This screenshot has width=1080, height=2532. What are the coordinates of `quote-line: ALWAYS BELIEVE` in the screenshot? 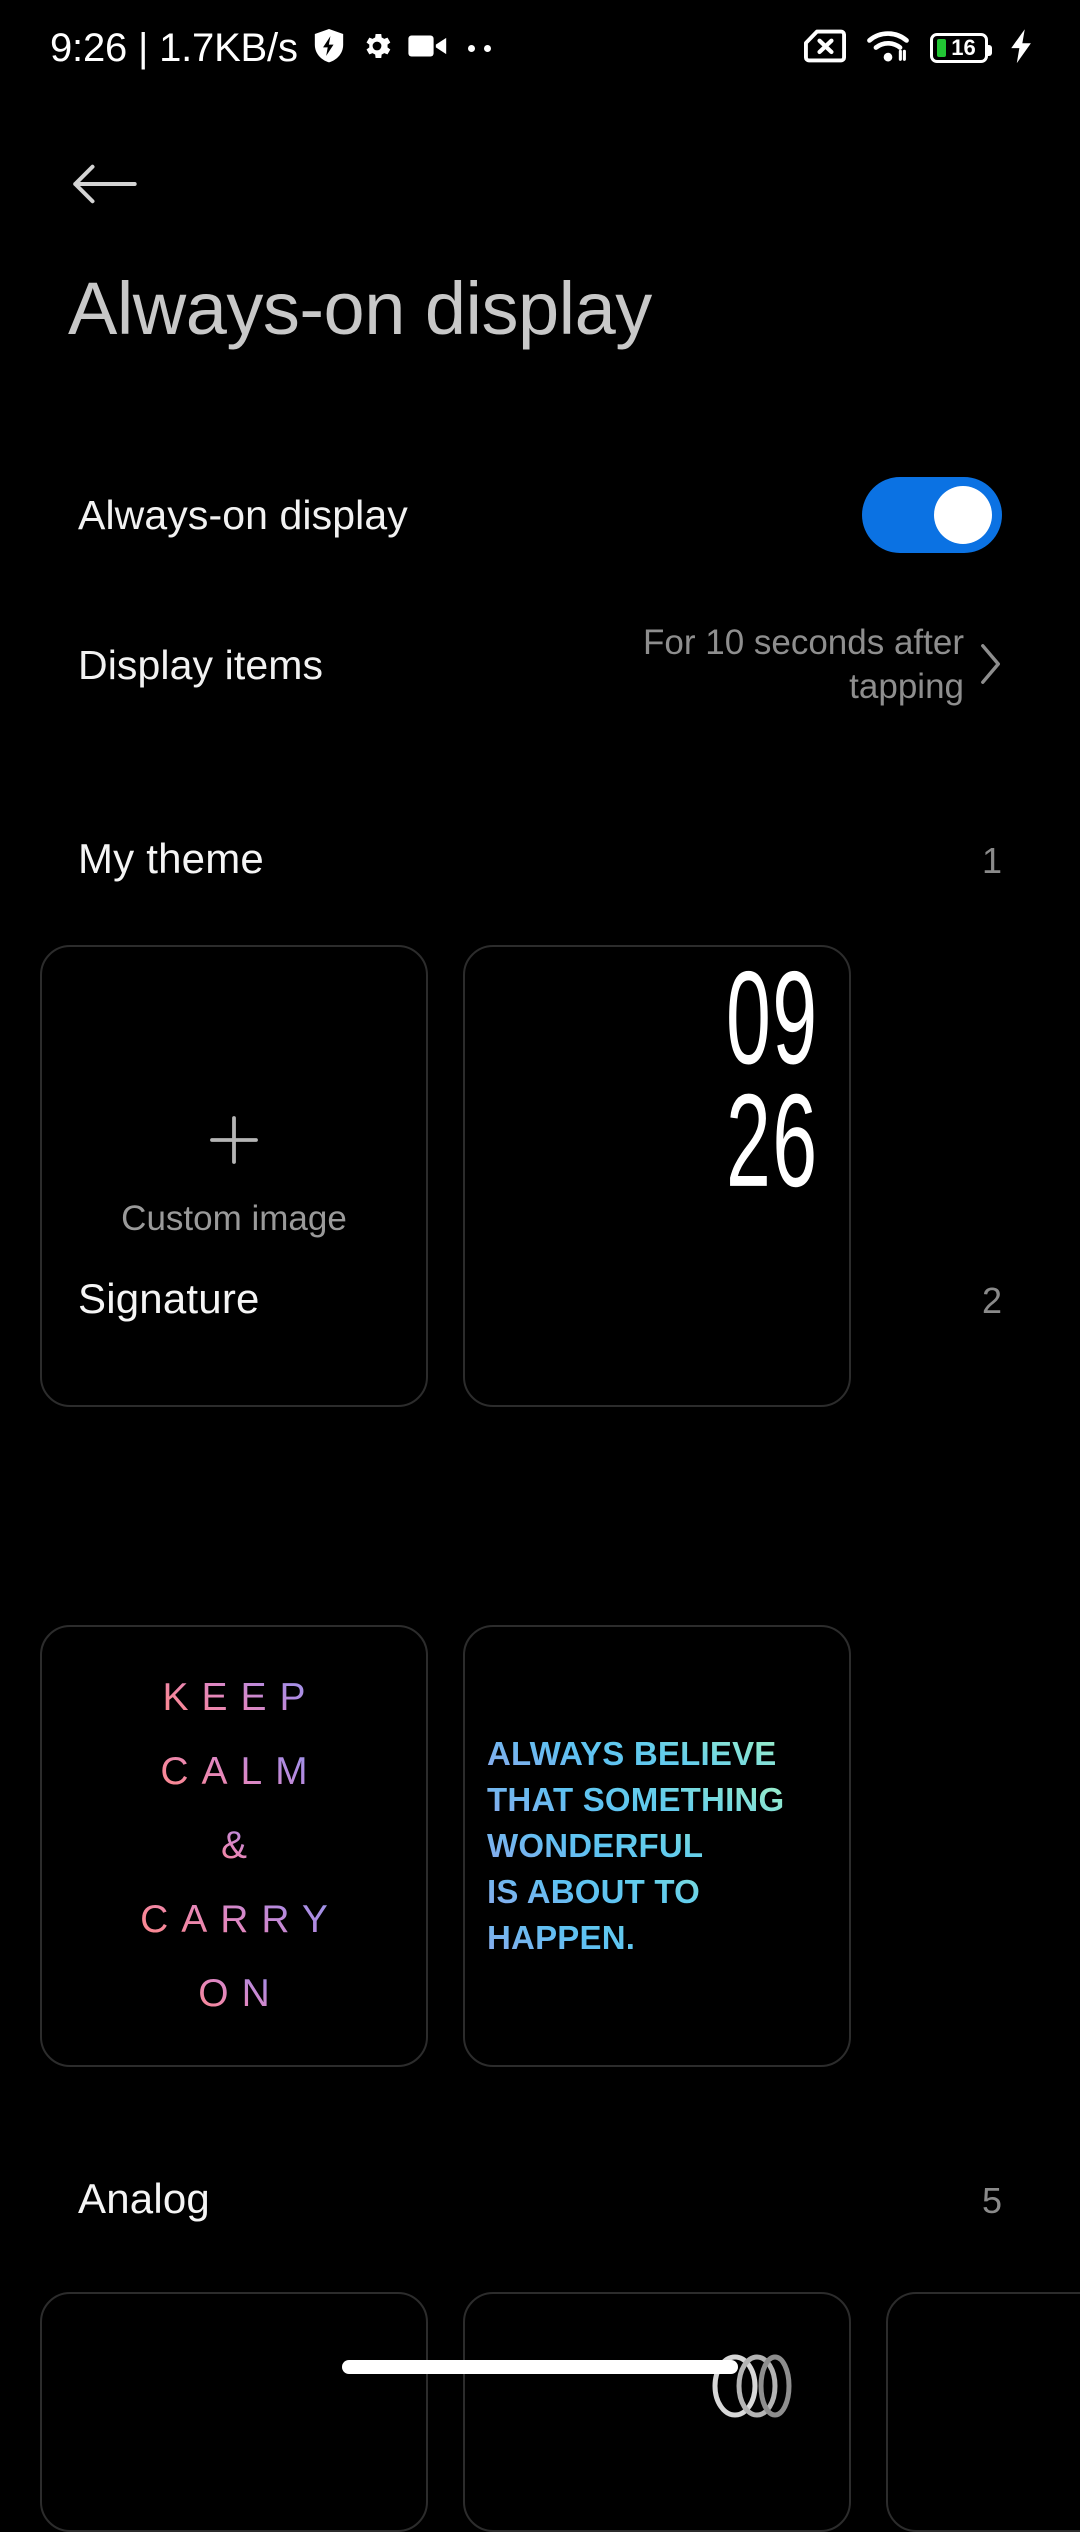 It's located at (657, 1754).